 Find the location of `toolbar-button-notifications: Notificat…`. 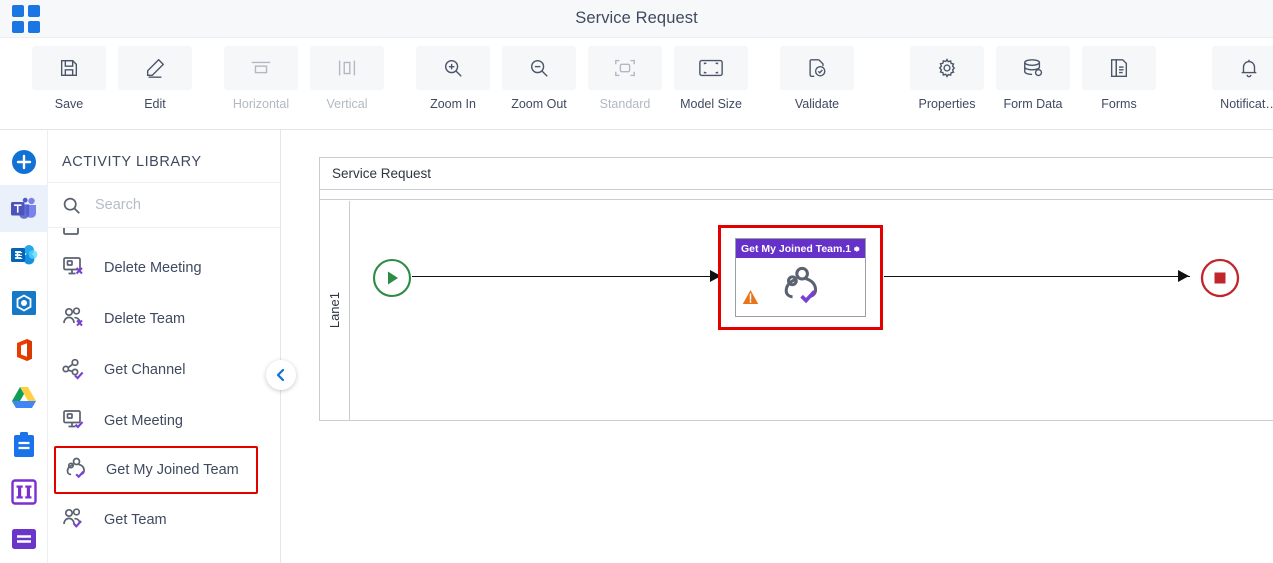

toolbar-button-notifications: Notificat… is located at coordinates (1242, 78).